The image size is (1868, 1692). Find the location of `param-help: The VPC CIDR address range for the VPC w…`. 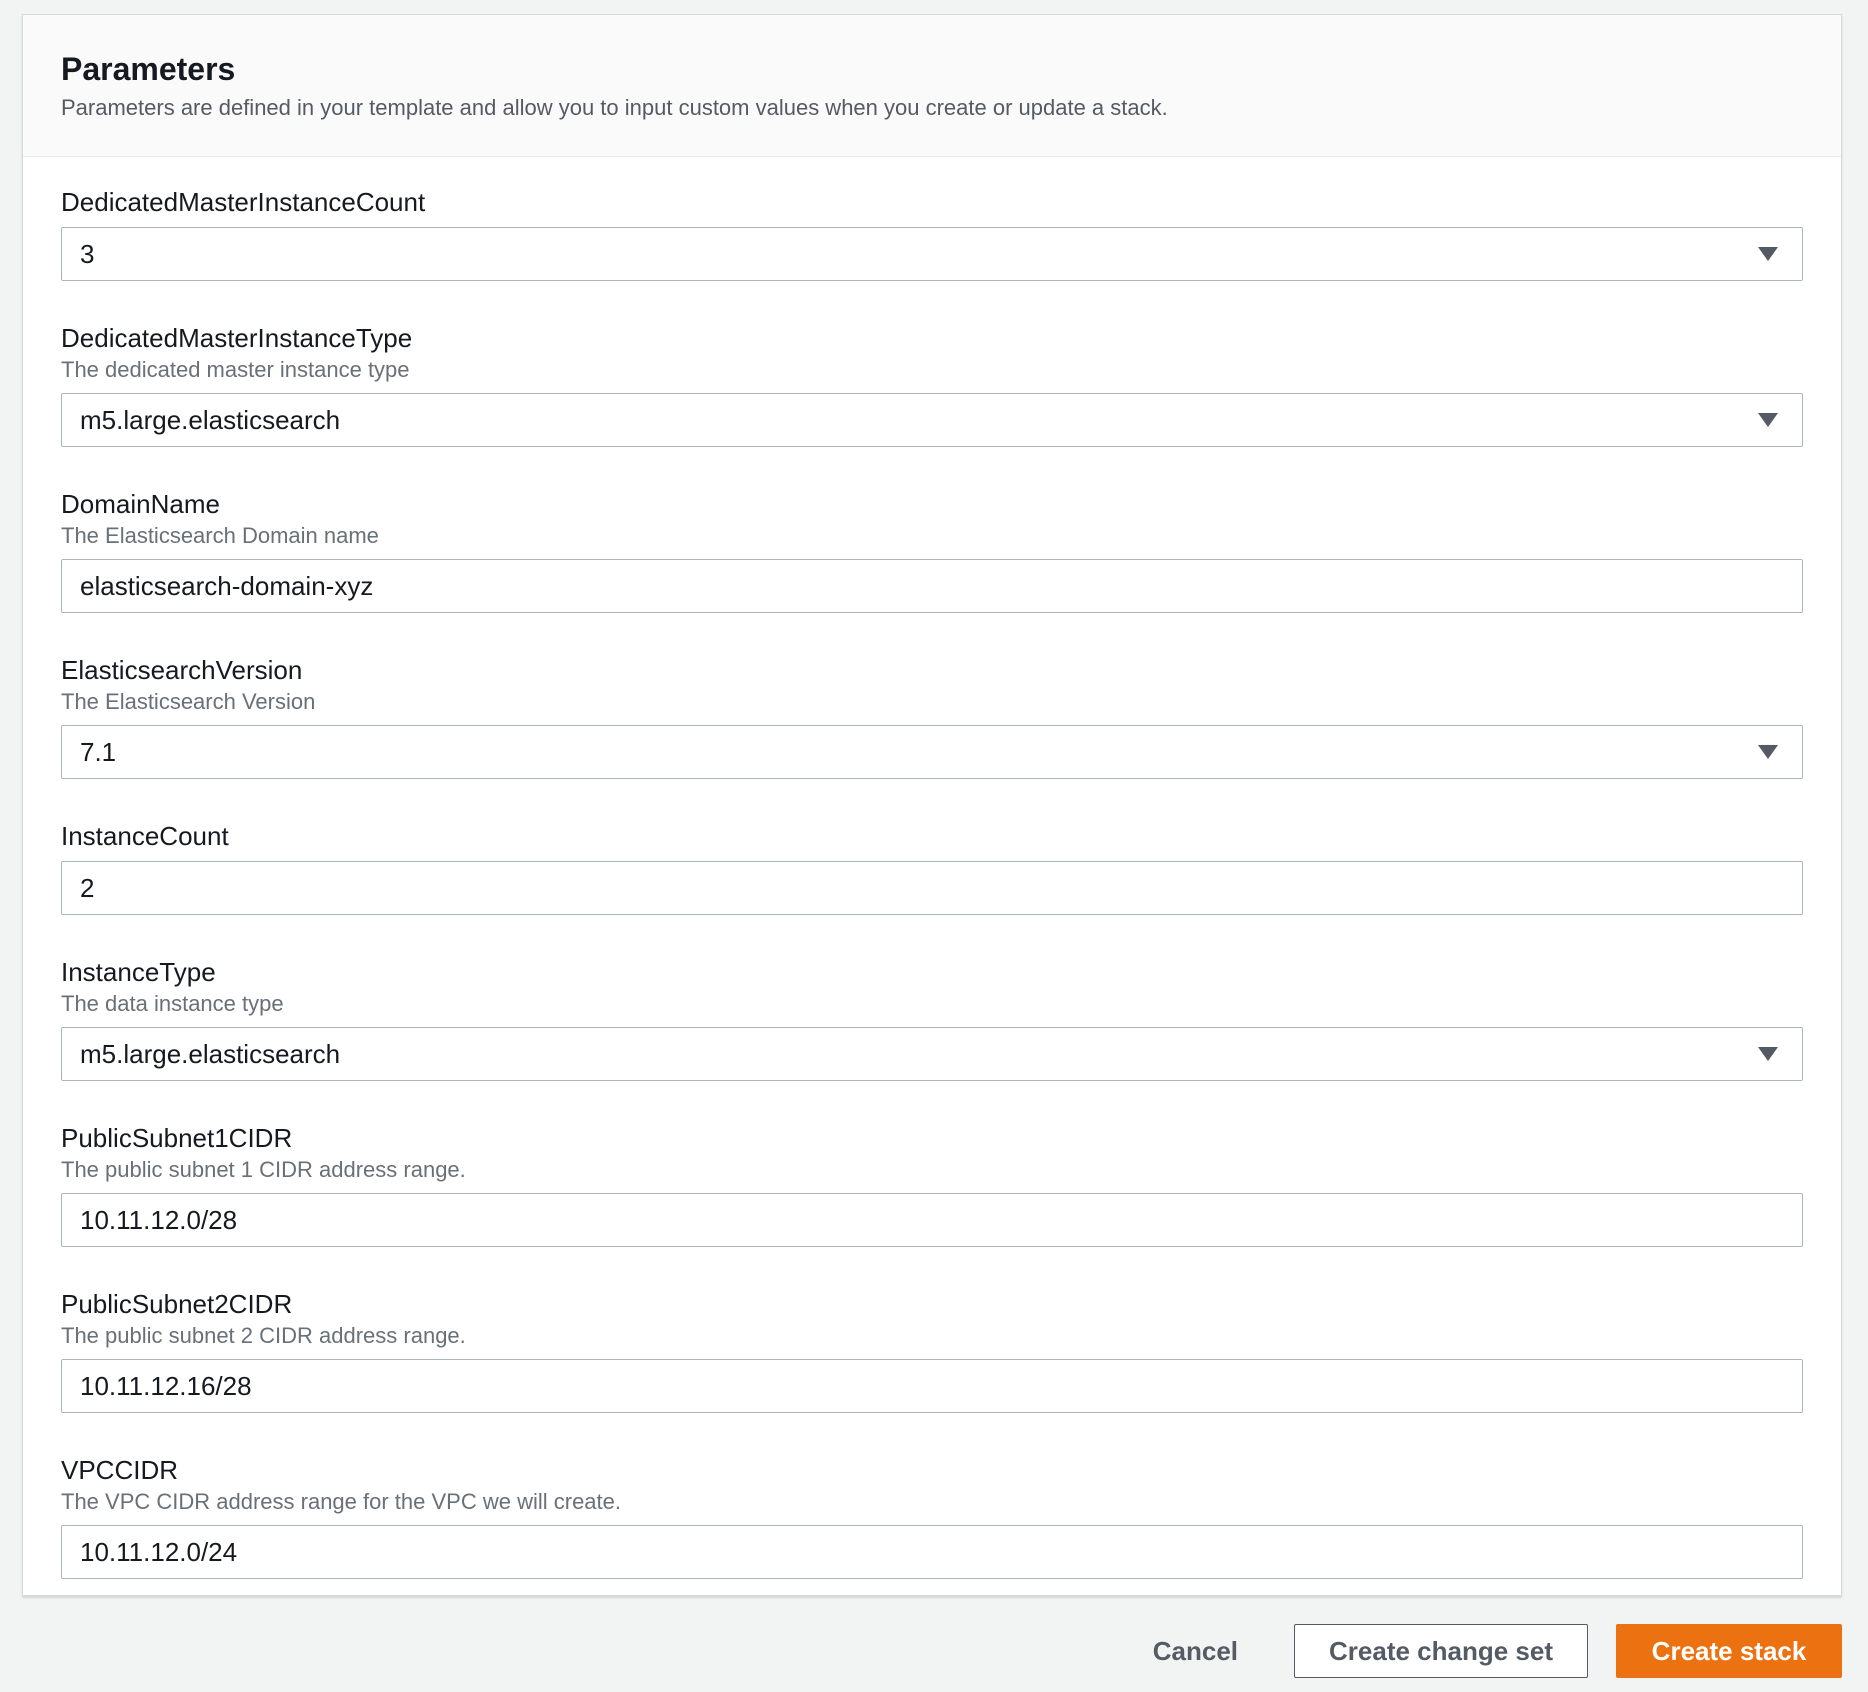

param-help: The VPC CIDR address range for the VPC w… is located at coordinates (341, 1501).